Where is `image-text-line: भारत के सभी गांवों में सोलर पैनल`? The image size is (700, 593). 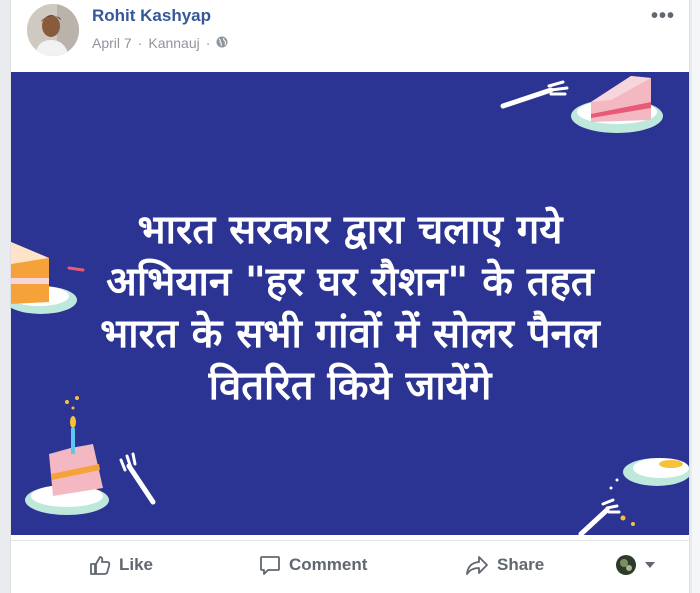
image-text-line: भारत के सभी गांवों में सोलर पैनल is located at coordinates (350, 334).